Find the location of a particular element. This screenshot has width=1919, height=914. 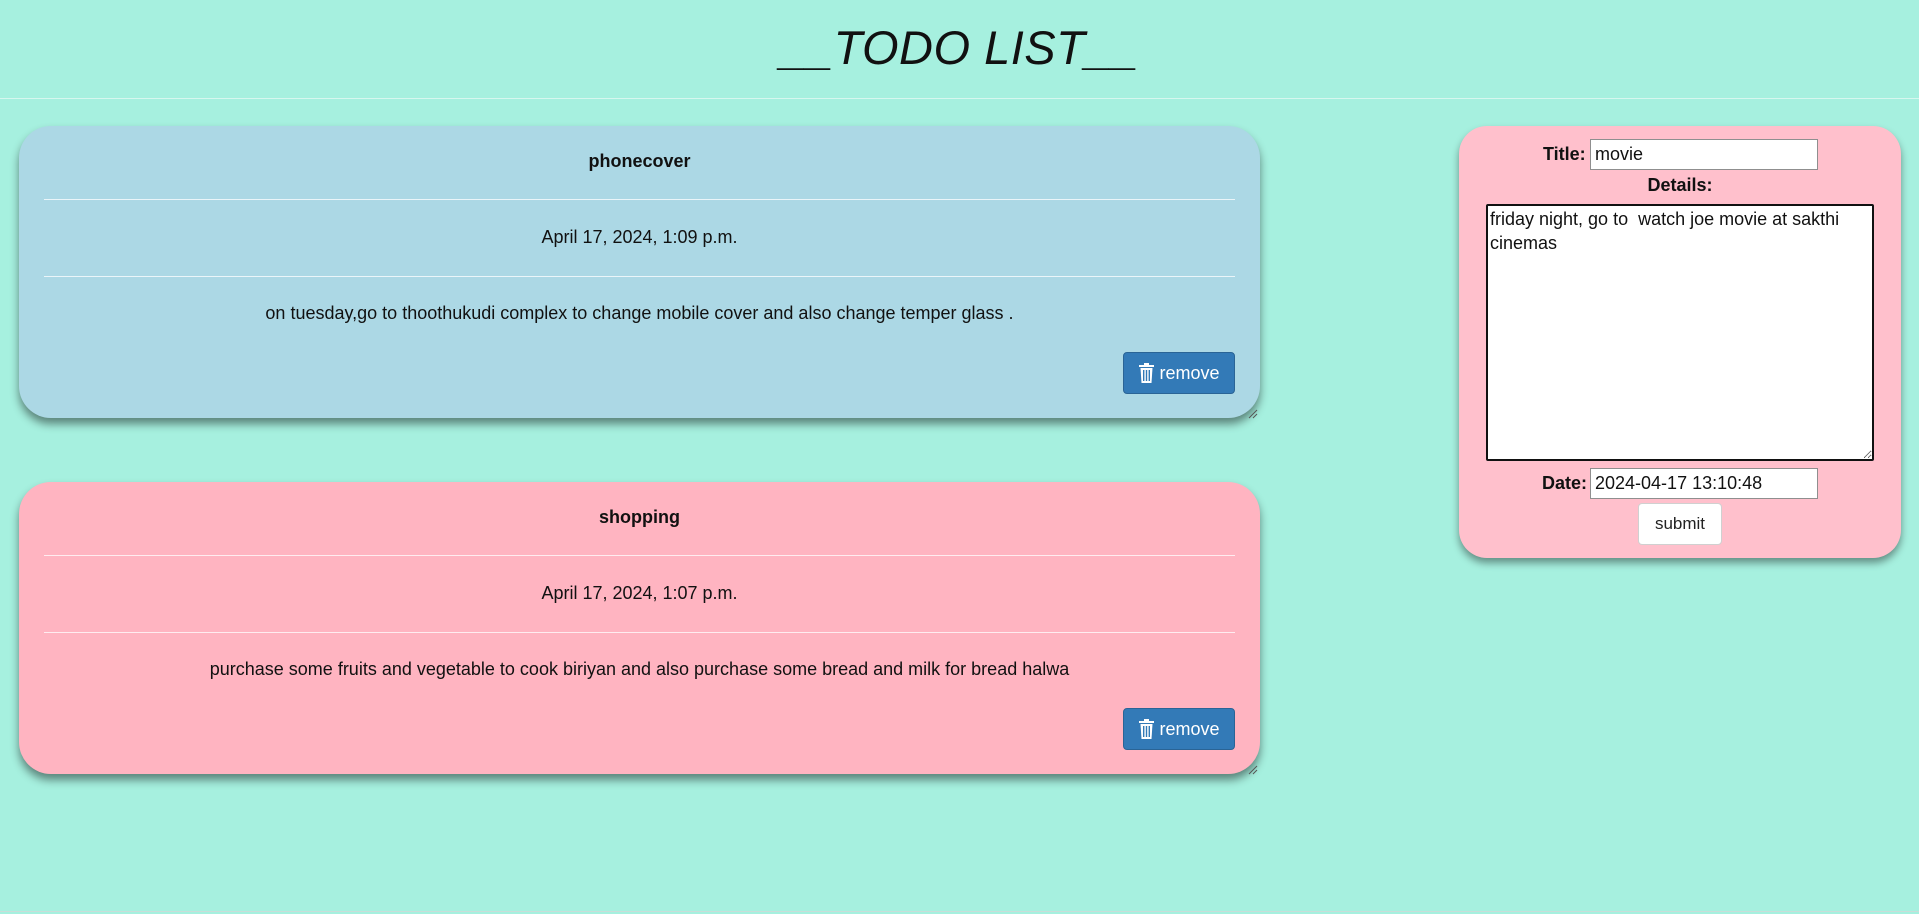

title-label: Title: is located at coordinates (1564, 154).